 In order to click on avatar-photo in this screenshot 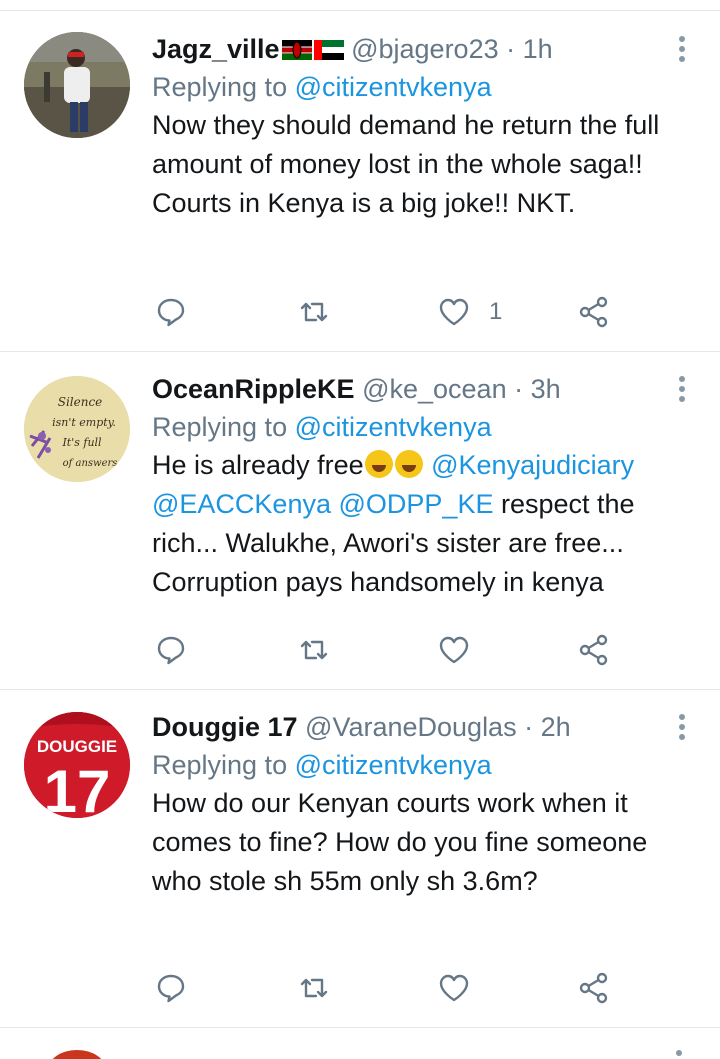, I will do `click(77, 85)`.